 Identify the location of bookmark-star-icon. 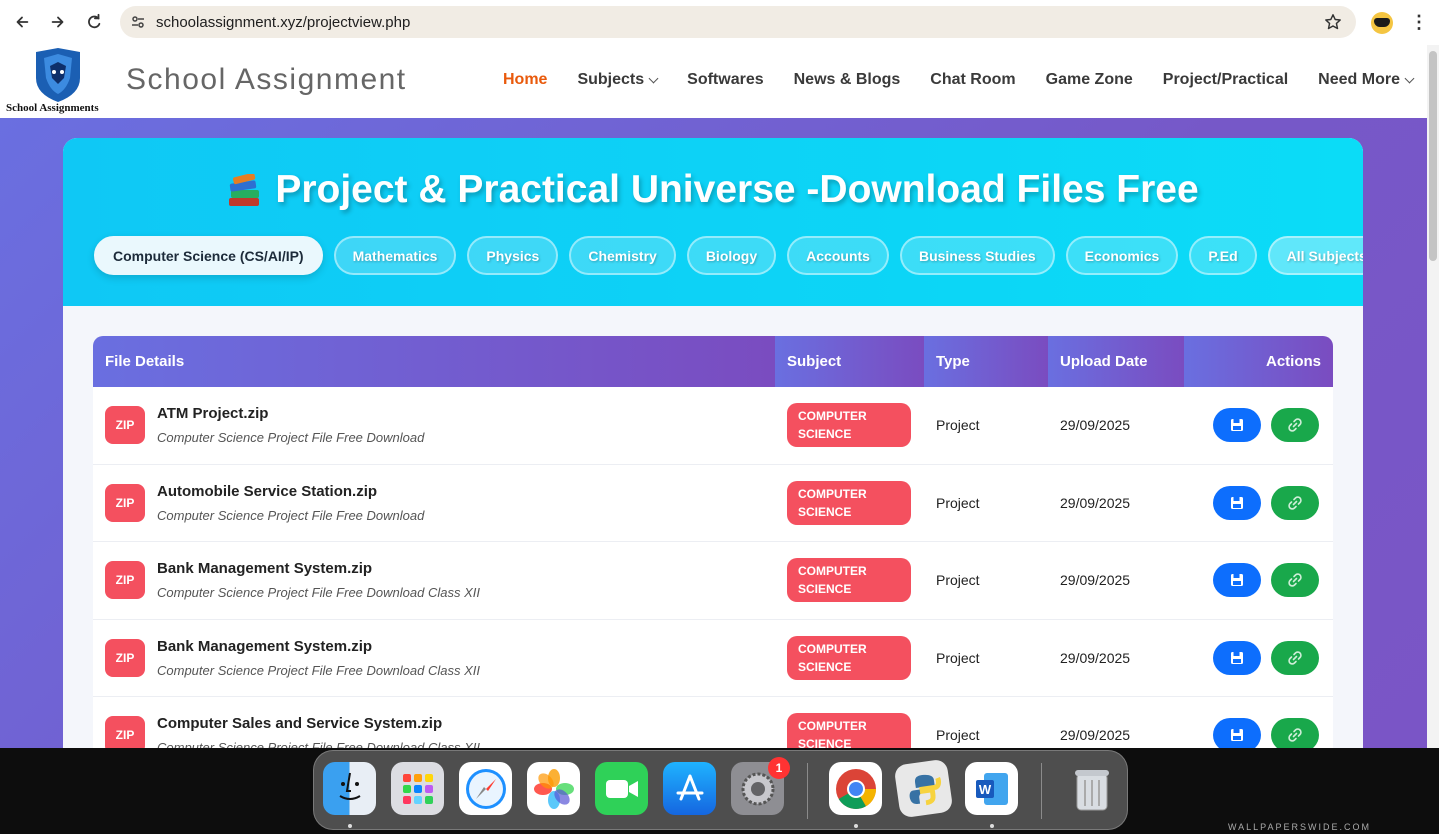
(1333, 24).